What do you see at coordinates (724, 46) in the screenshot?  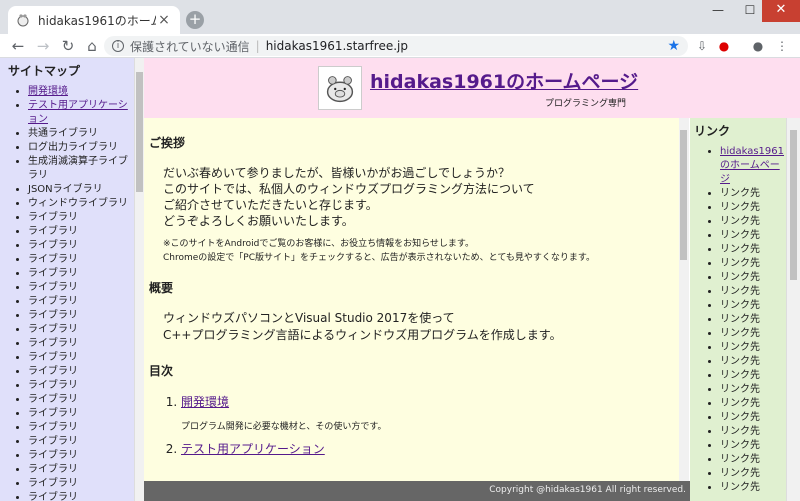 I see `record-extension-icon: ●` at bounding box center [724, 46].